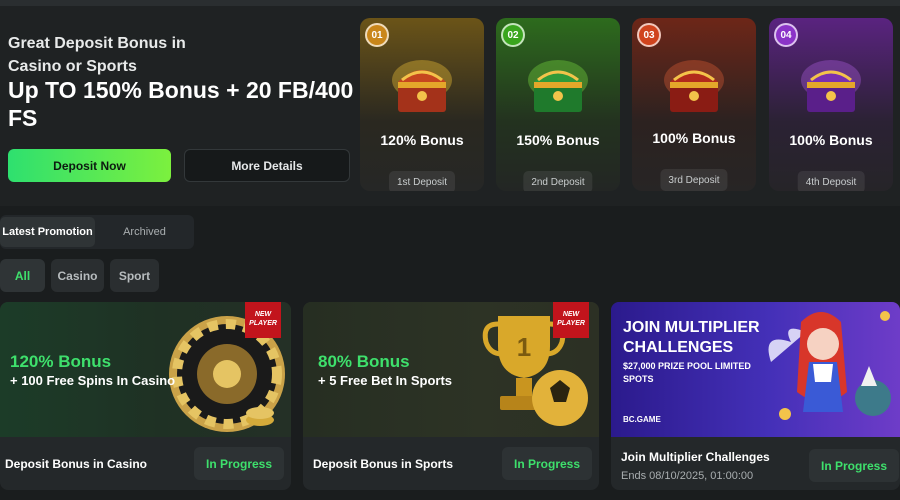 This screenshot has height=500, width=900. Describe the element at coordinates (97, 55) in the screenshot. I see `hero-subtitle: Great Deposit Bonus in Casino or Sports` at that location.